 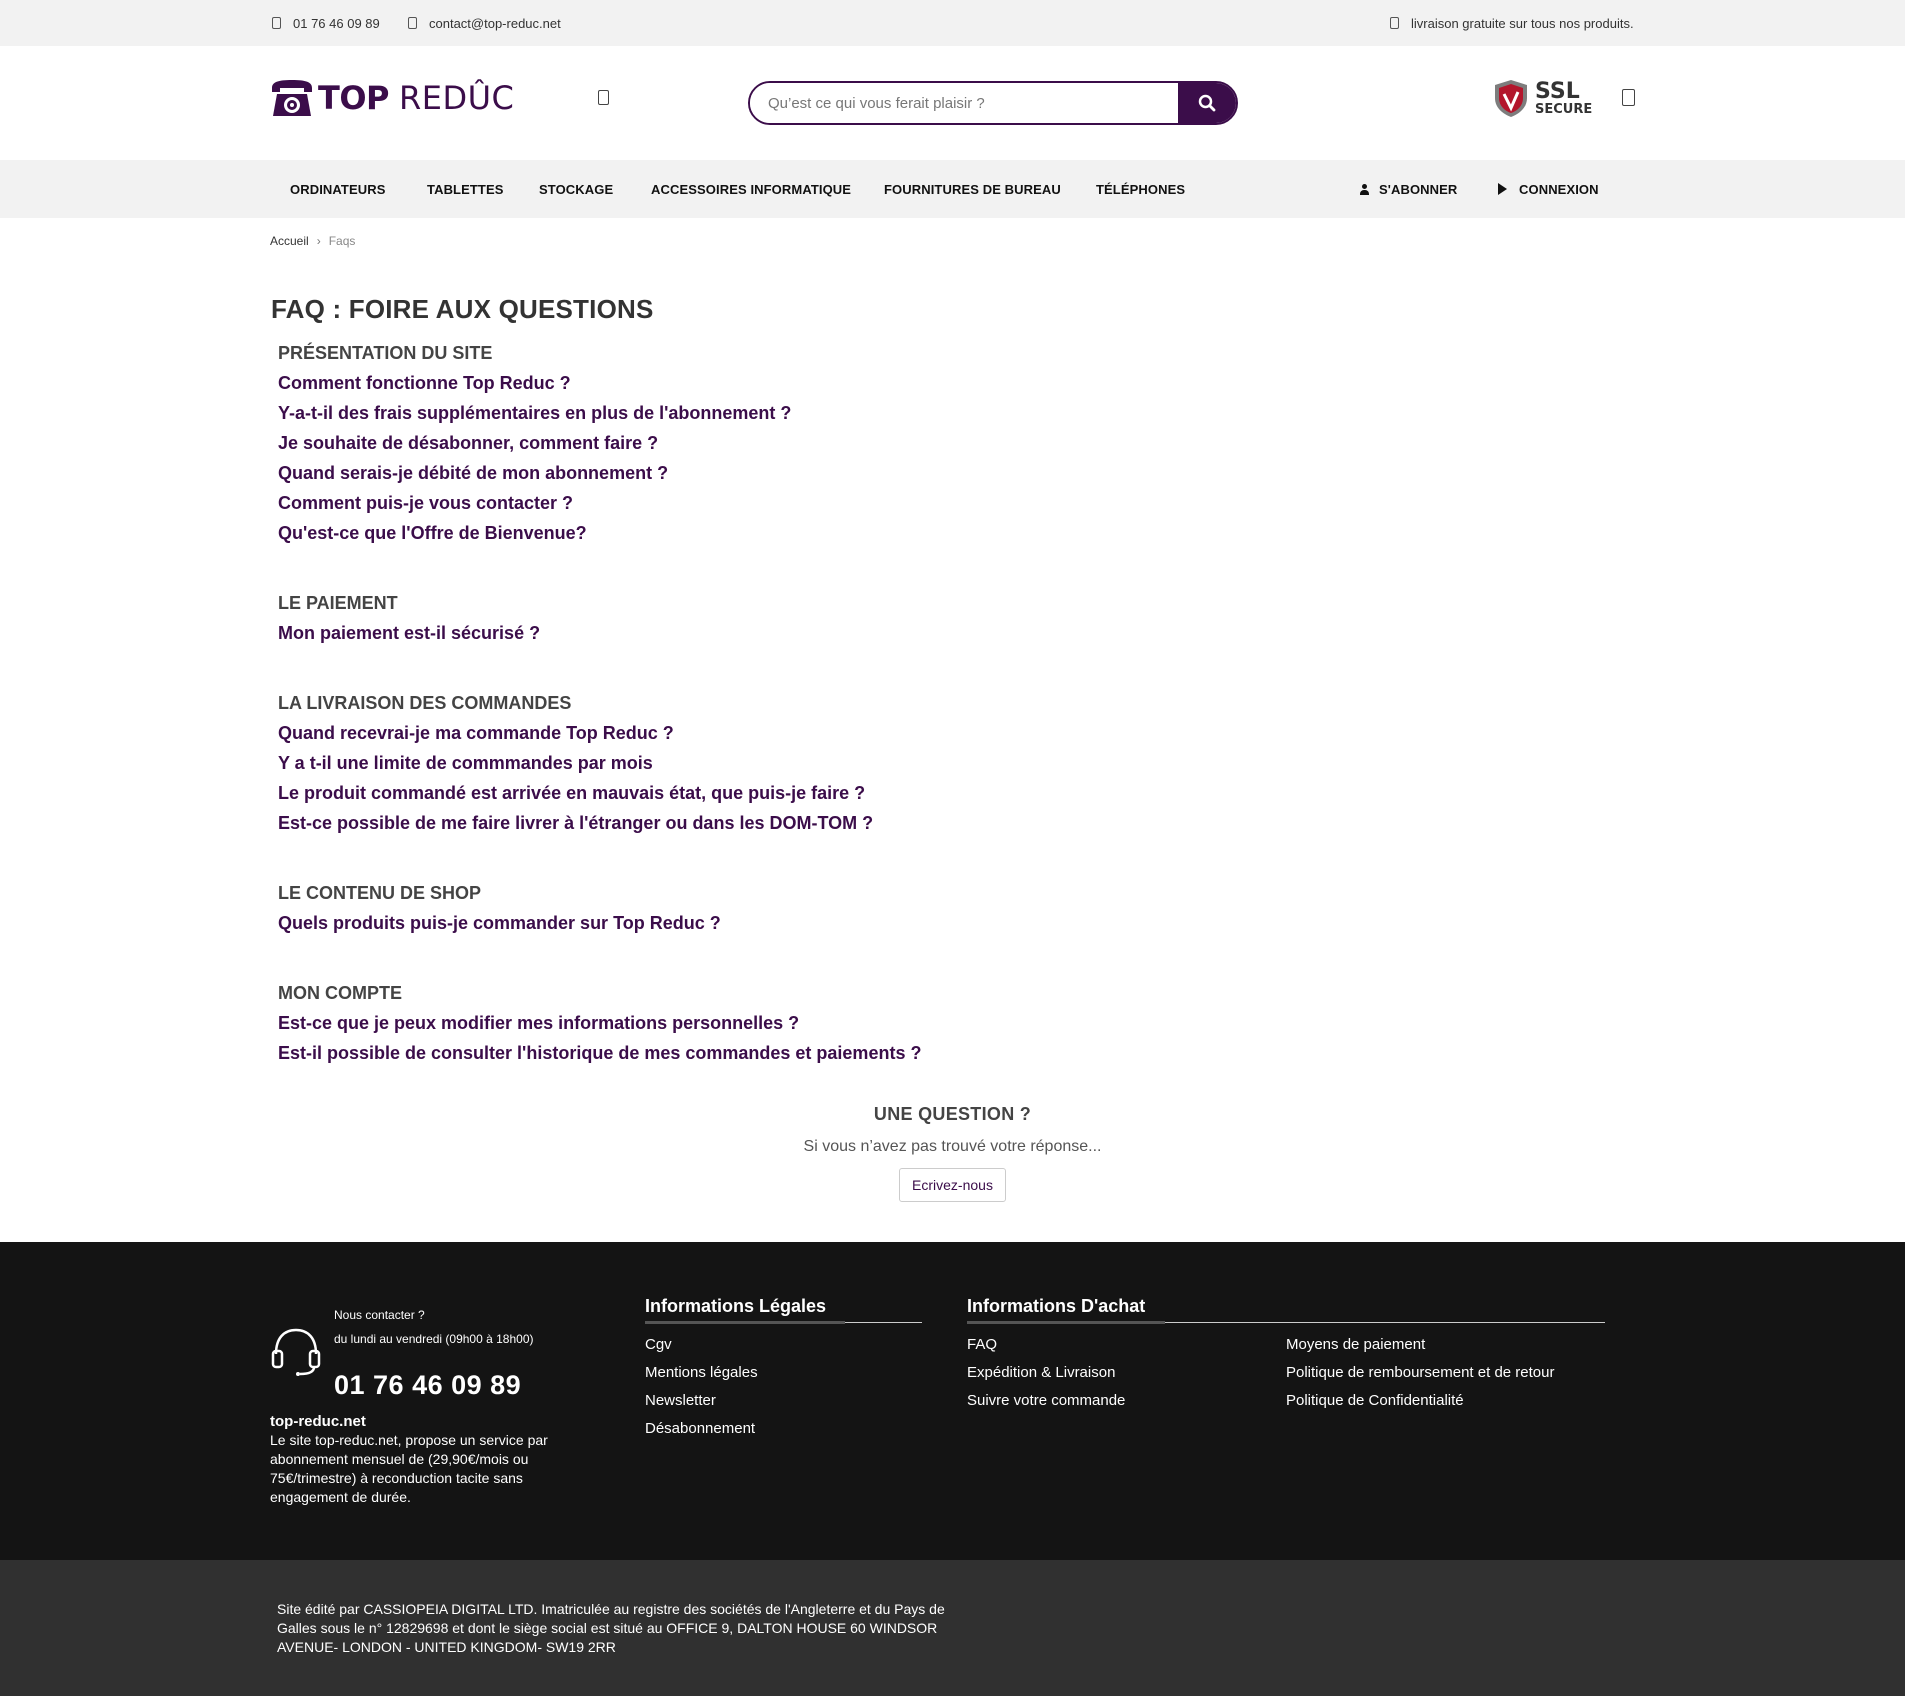 I want to click on topbar-phone: 01 76 46 09 89, so click(x=326, y=23).